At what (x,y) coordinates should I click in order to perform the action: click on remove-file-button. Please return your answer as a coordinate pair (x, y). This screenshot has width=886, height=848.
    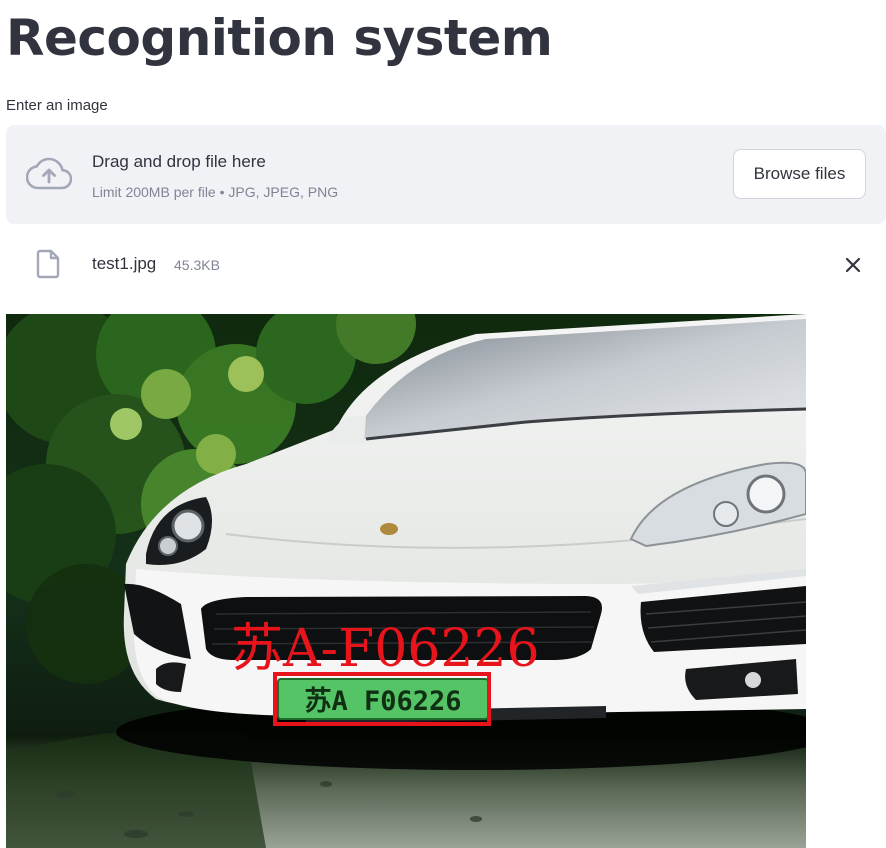
    Looking at the image, I should click on (853, 265).